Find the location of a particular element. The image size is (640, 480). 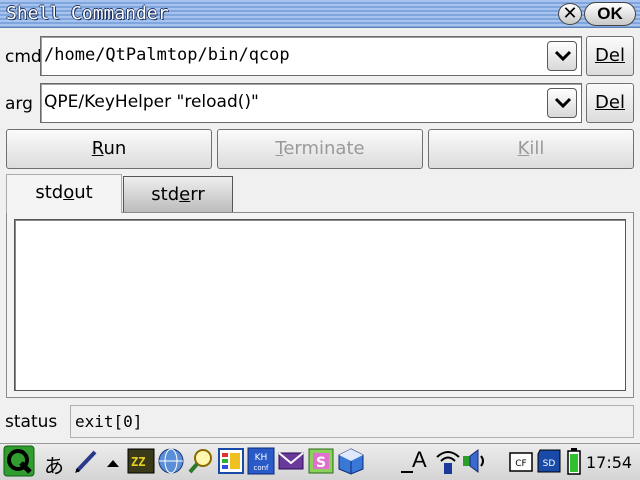

cf-card-indicator: CF is located at coordinates (522, 461).